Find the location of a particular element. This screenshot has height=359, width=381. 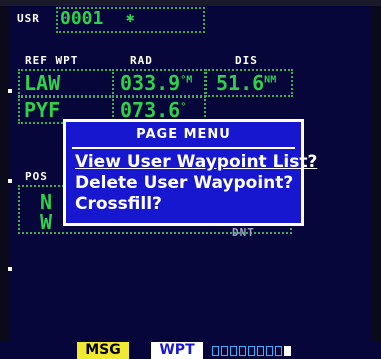

column-rad: RAD is located at coordinates (141, 60).